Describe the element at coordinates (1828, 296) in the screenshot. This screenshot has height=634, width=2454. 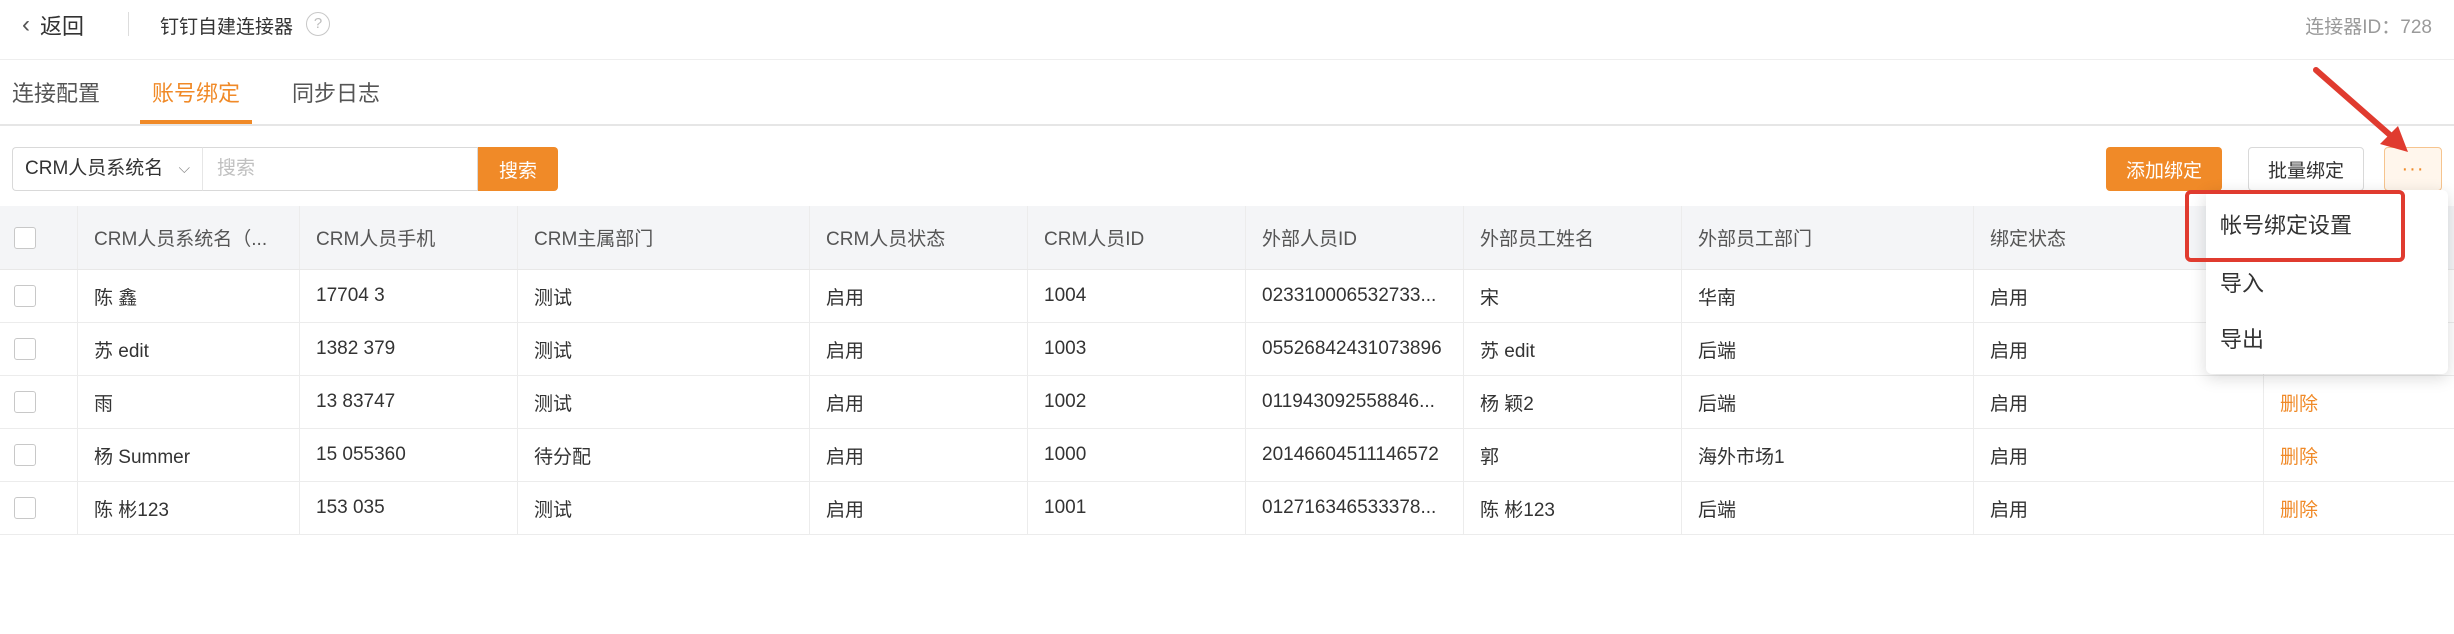
I see `cell-ext-dept: 华南` at that location.